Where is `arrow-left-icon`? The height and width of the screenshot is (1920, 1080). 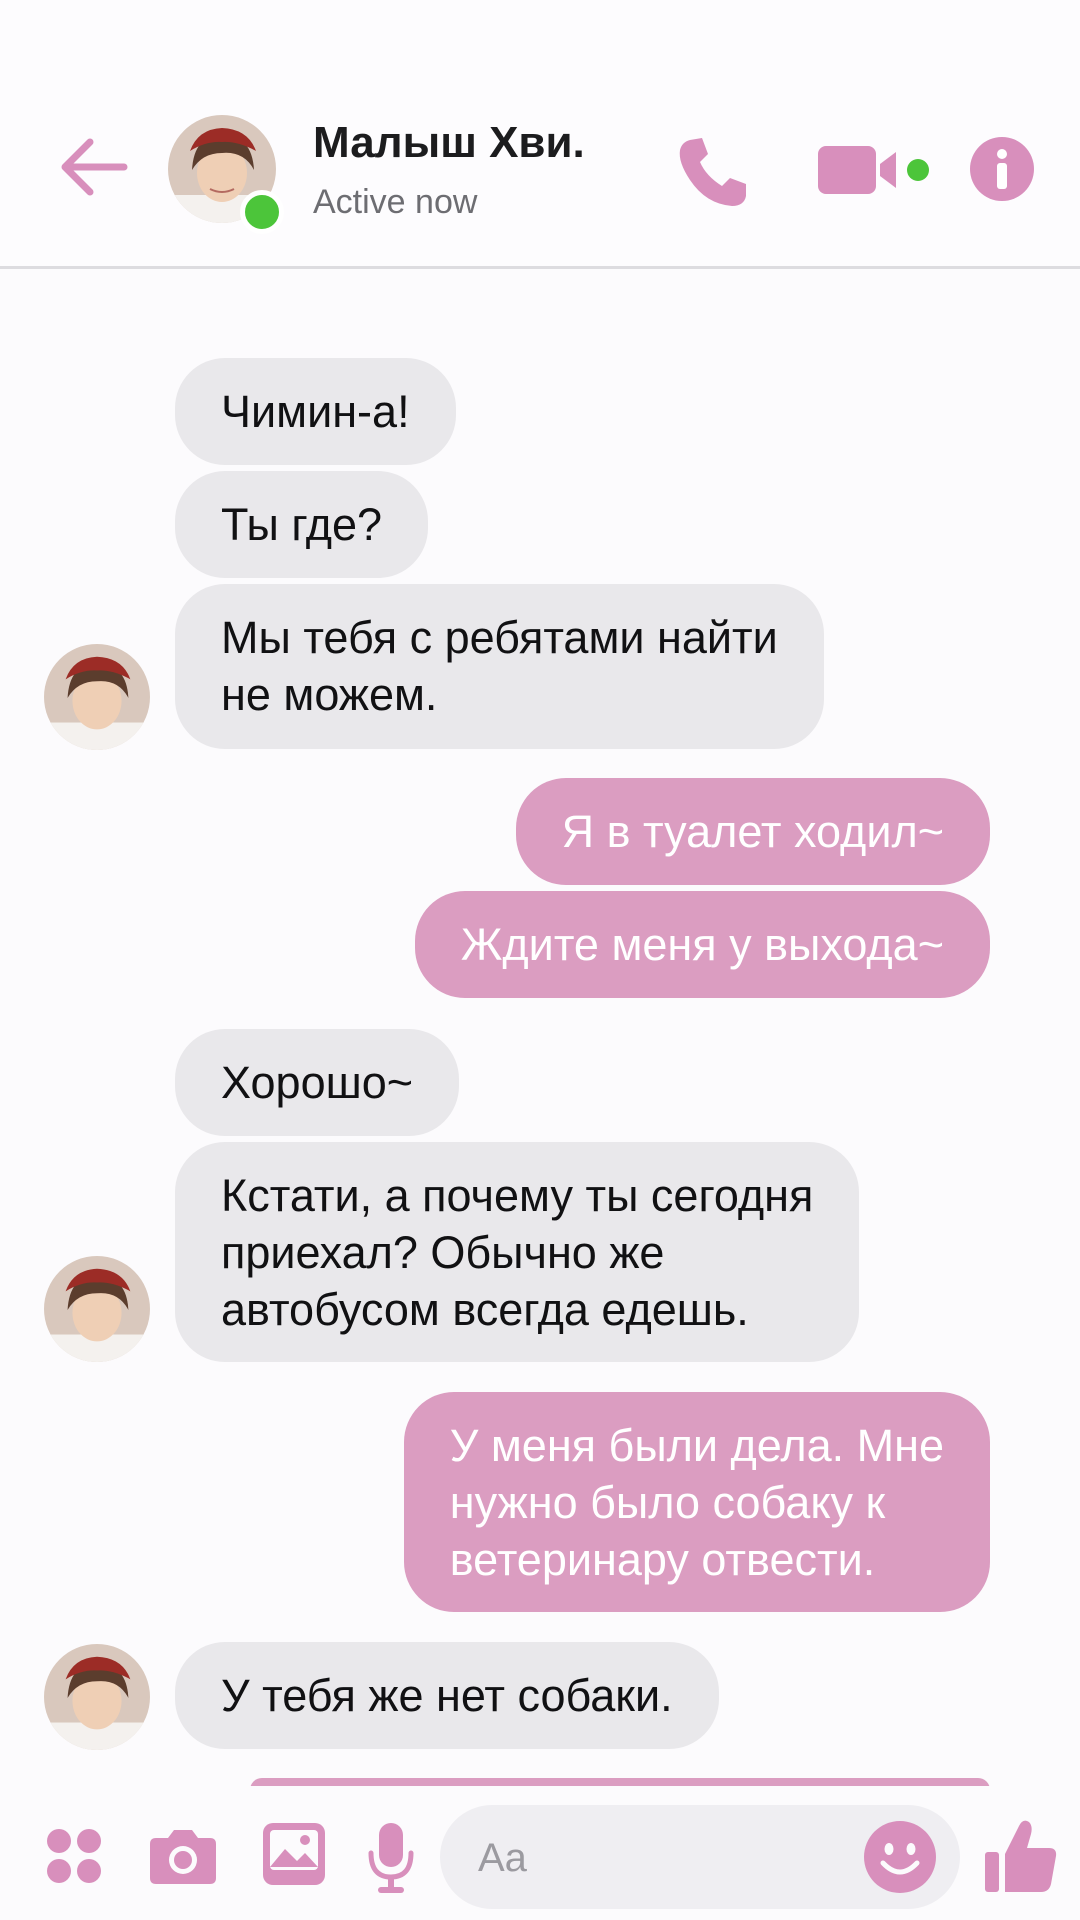
arrow-left-icon is located at coordinates (94, 167).